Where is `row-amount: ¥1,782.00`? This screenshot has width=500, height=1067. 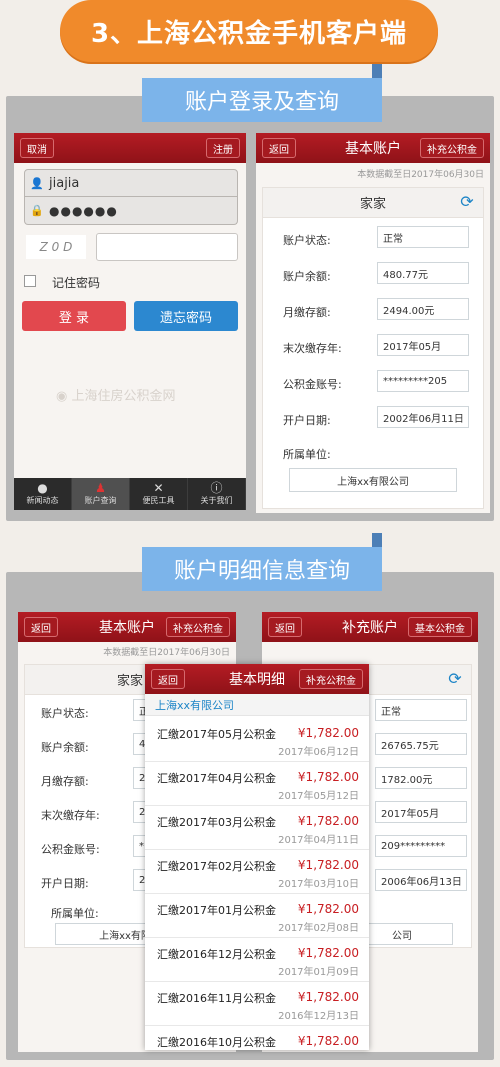
row-amount: ¥1,782.00 is located at coordinates (328, 997).